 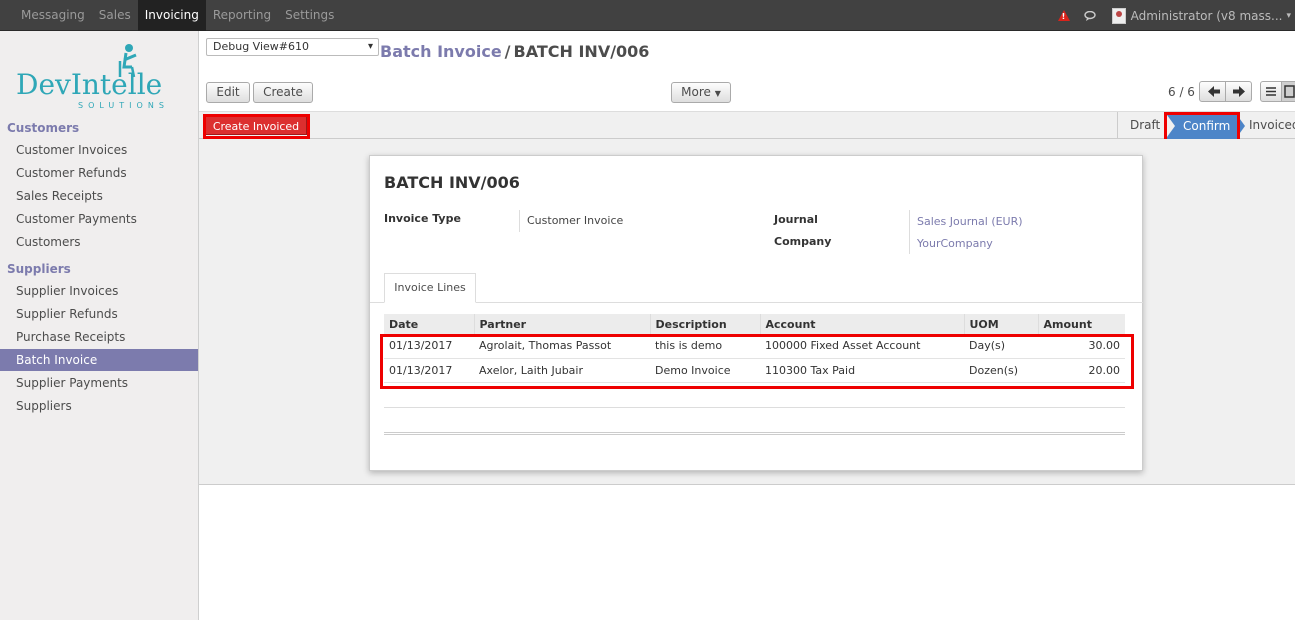 I want to click on sidebar-item-supplier-refunds: Supplier Refunds, so click(x=99, y=314).